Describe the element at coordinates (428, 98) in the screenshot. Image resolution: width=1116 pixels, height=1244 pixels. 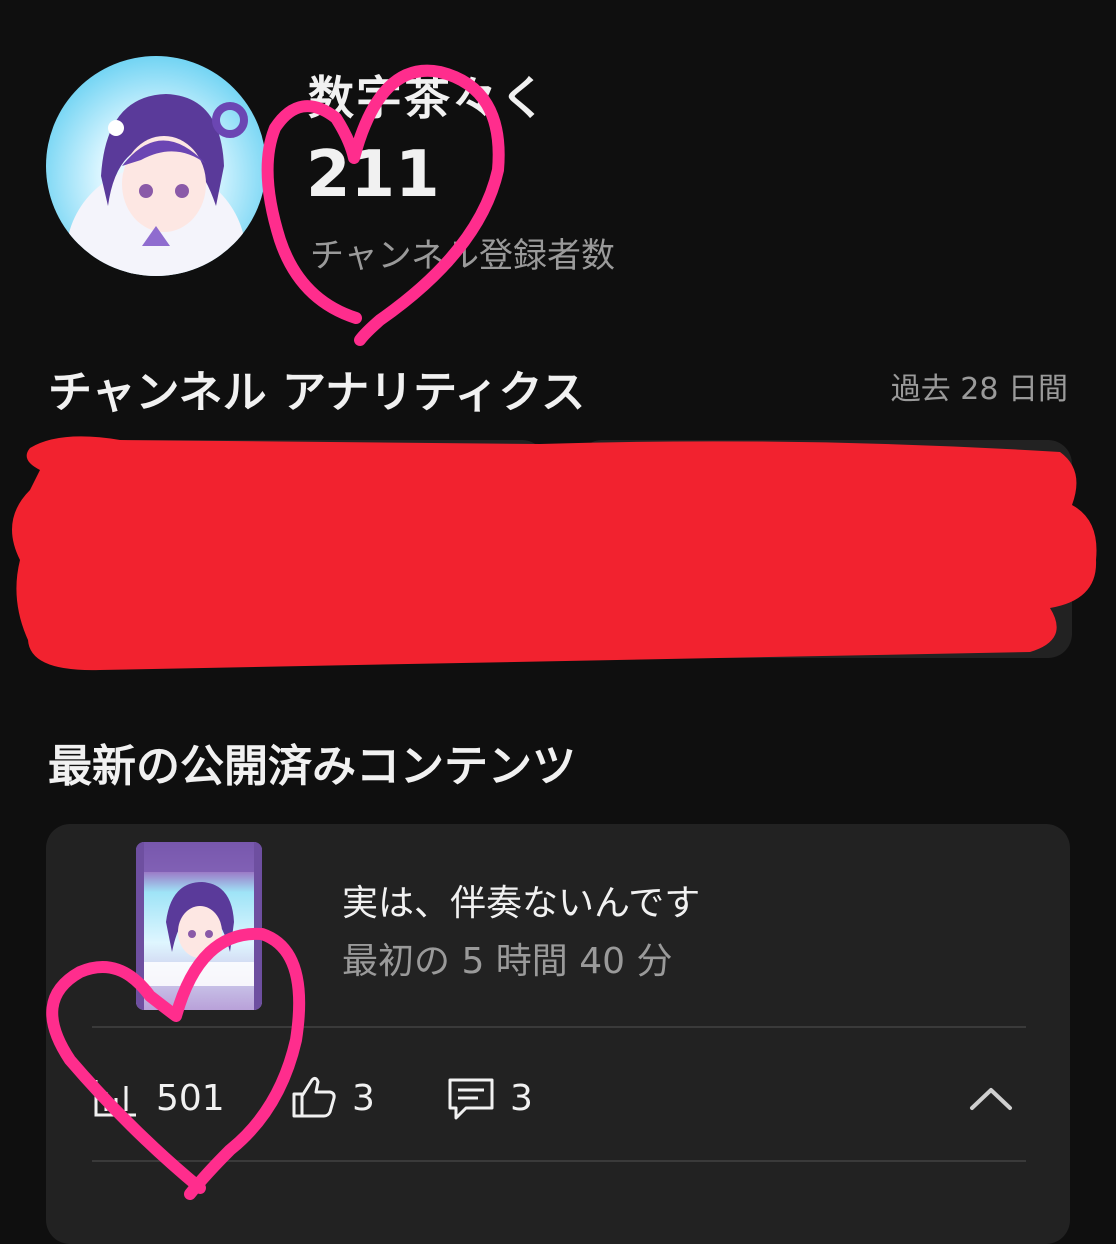
I see `channel-name: 数字茶々く` at that location.